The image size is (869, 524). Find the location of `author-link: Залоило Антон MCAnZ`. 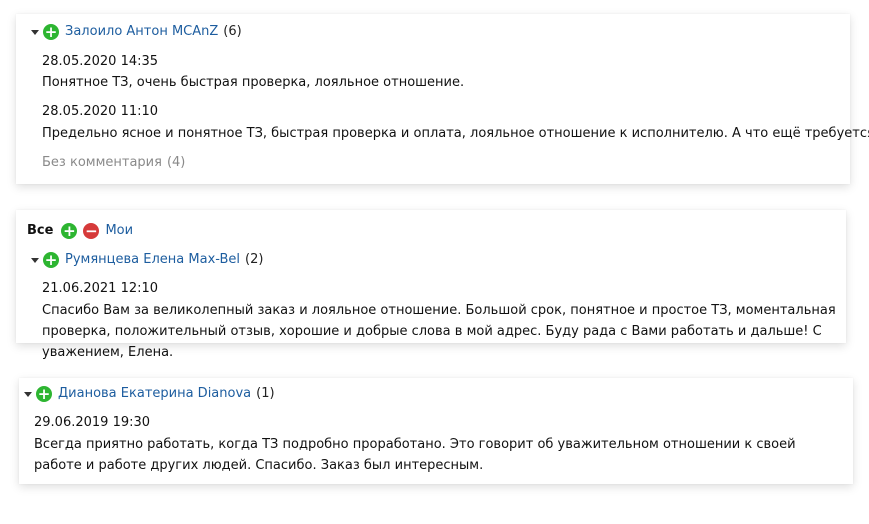

author-link: Залоило Антон MCAnZ is located at coordinates (141, 32).